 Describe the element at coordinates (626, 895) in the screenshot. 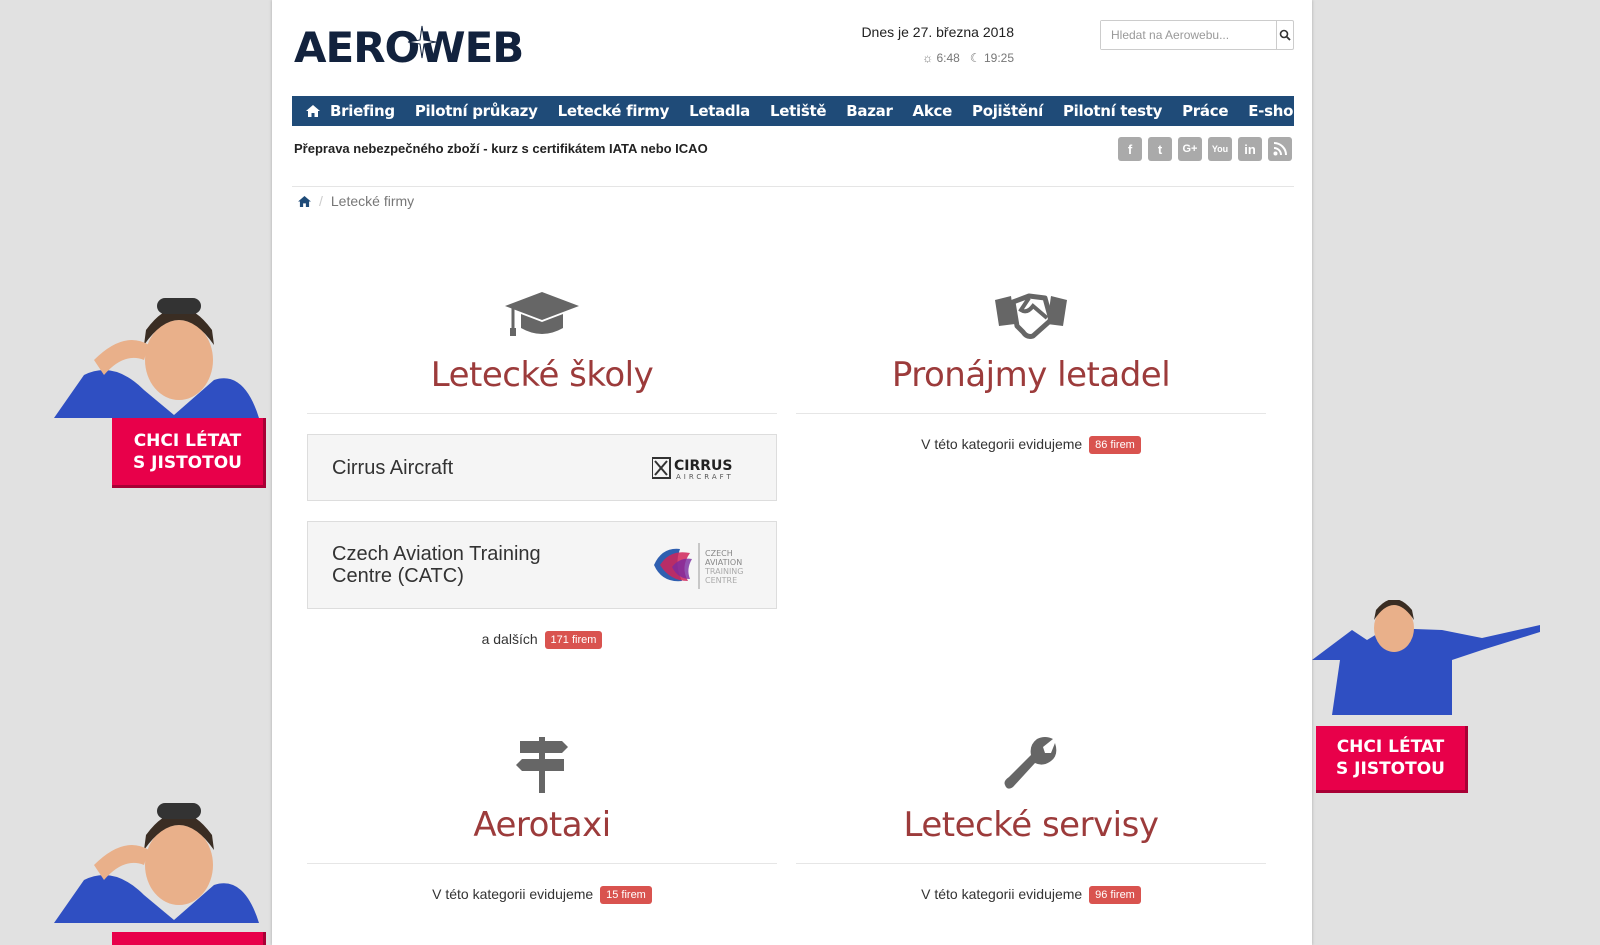

I see `count-badge: 15 firem` at that location.